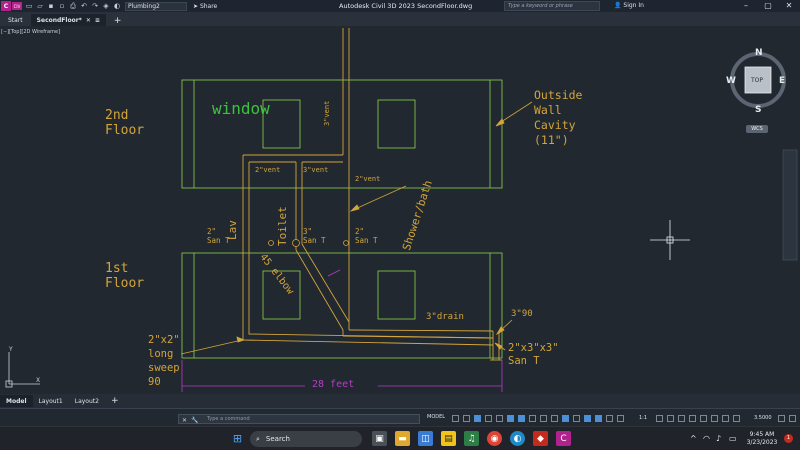 Image resolution: width=800 pixels, height=450 pixels. Describe the element at coordinates (703, 418) in the screenshot. I see `lock-ui-icon` at that location.